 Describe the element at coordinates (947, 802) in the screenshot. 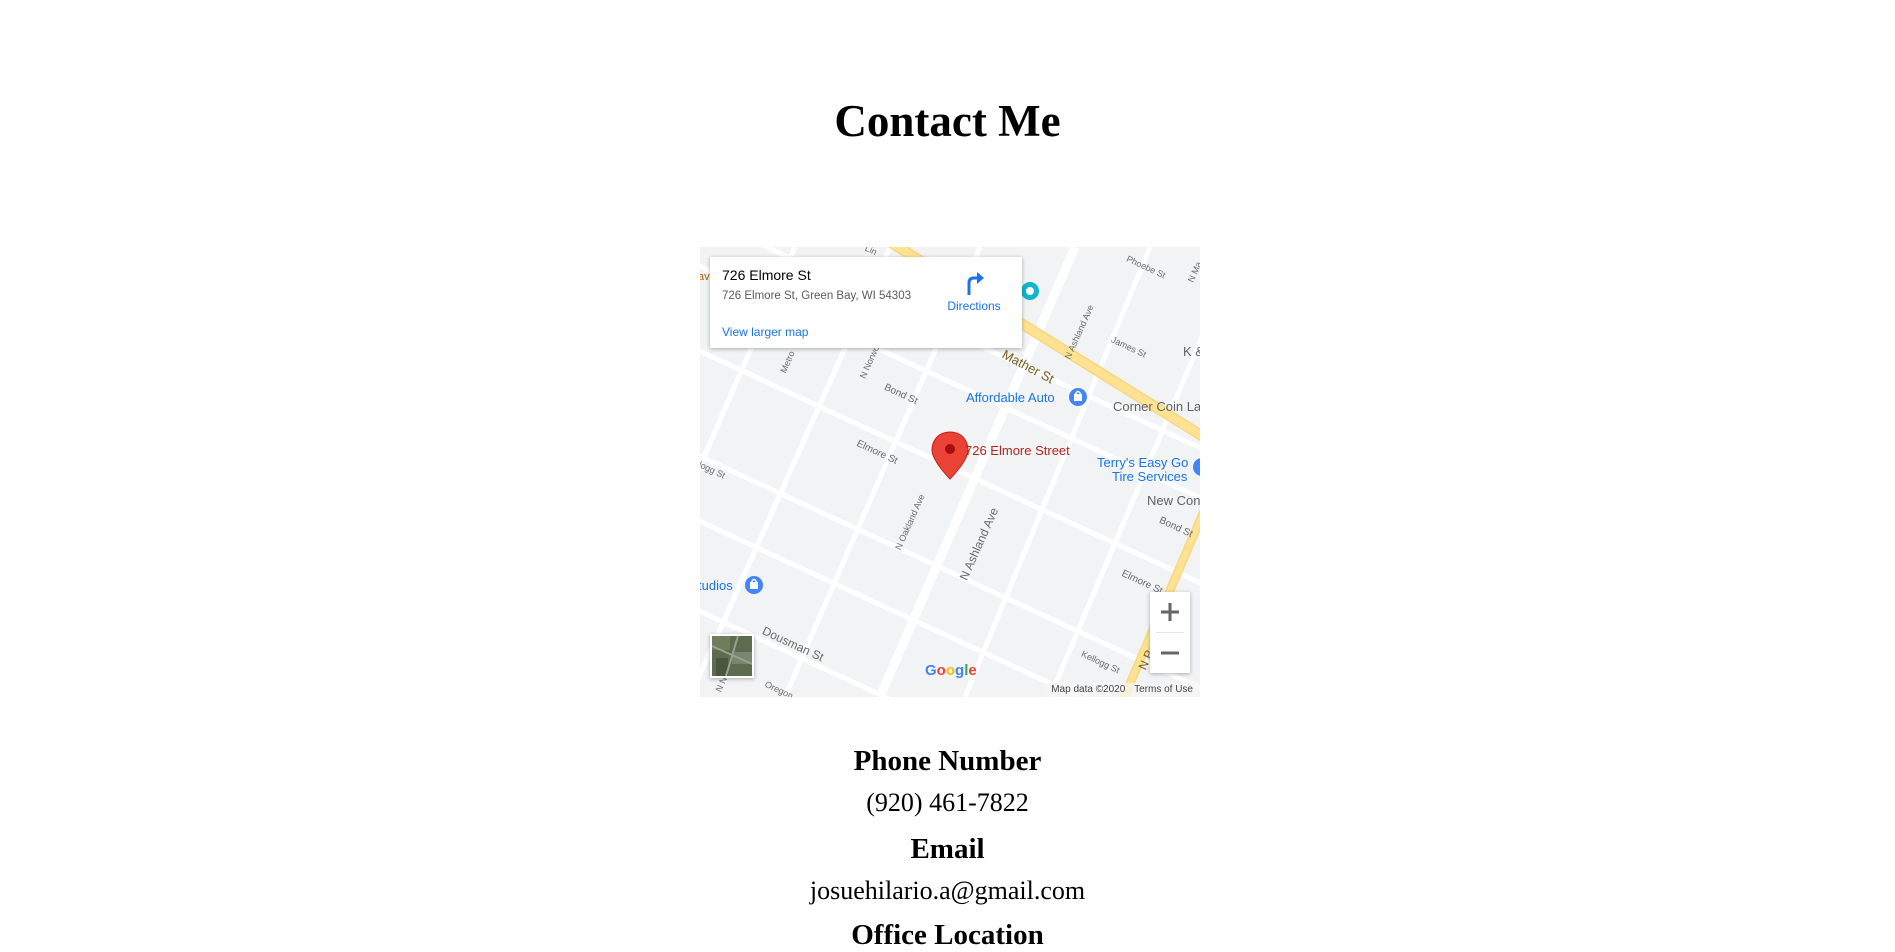

I see `phone-value: (920) 461-7822` at that location.